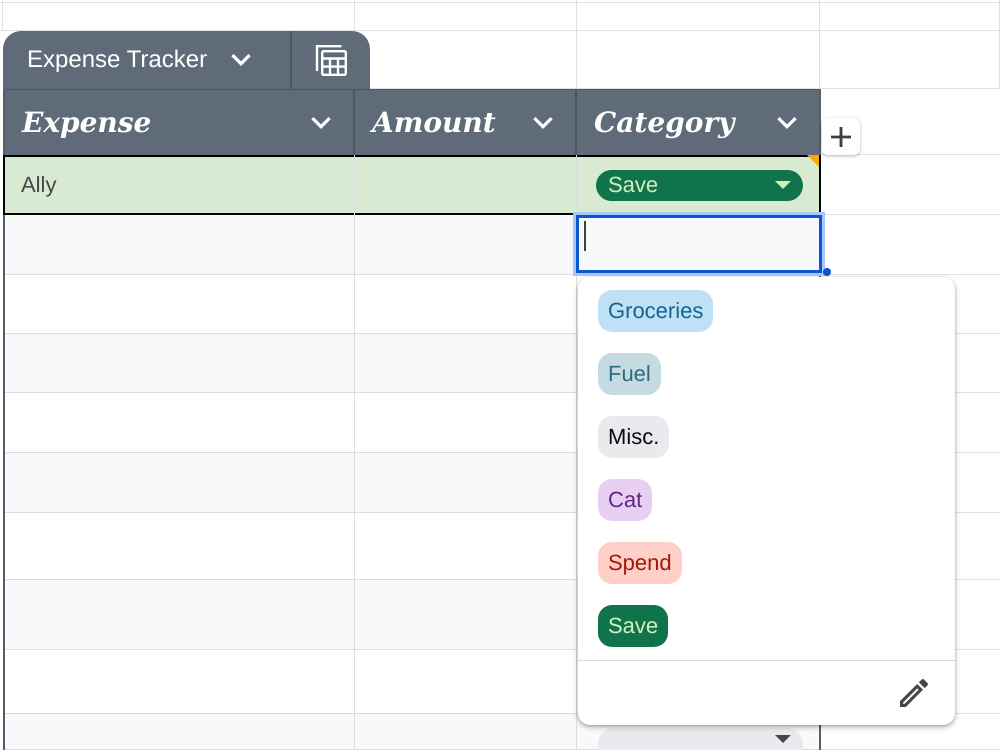 The image size is (1000, 750). Describe the element at coordinates (634, 437) in the screenshot. I see `option-chip: Misc.` at that location.